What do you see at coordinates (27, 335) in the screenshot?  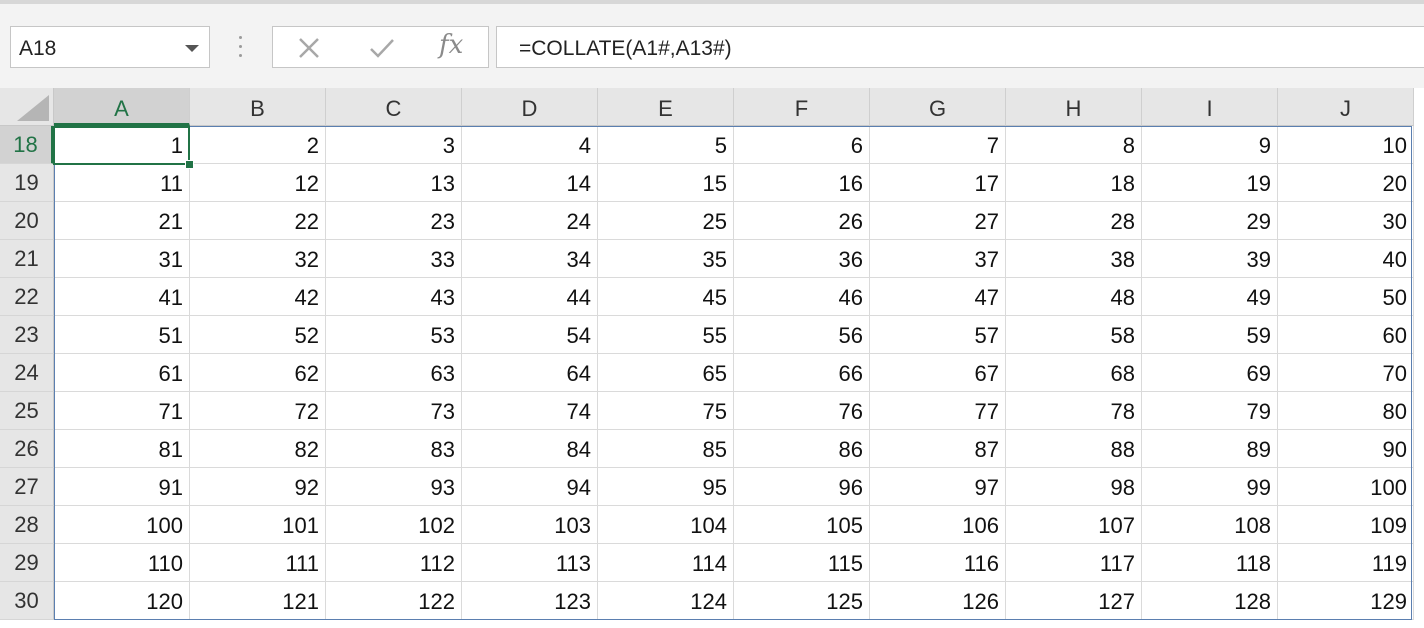 I see `row-header-23: 23` at bounding box center [27, 335].